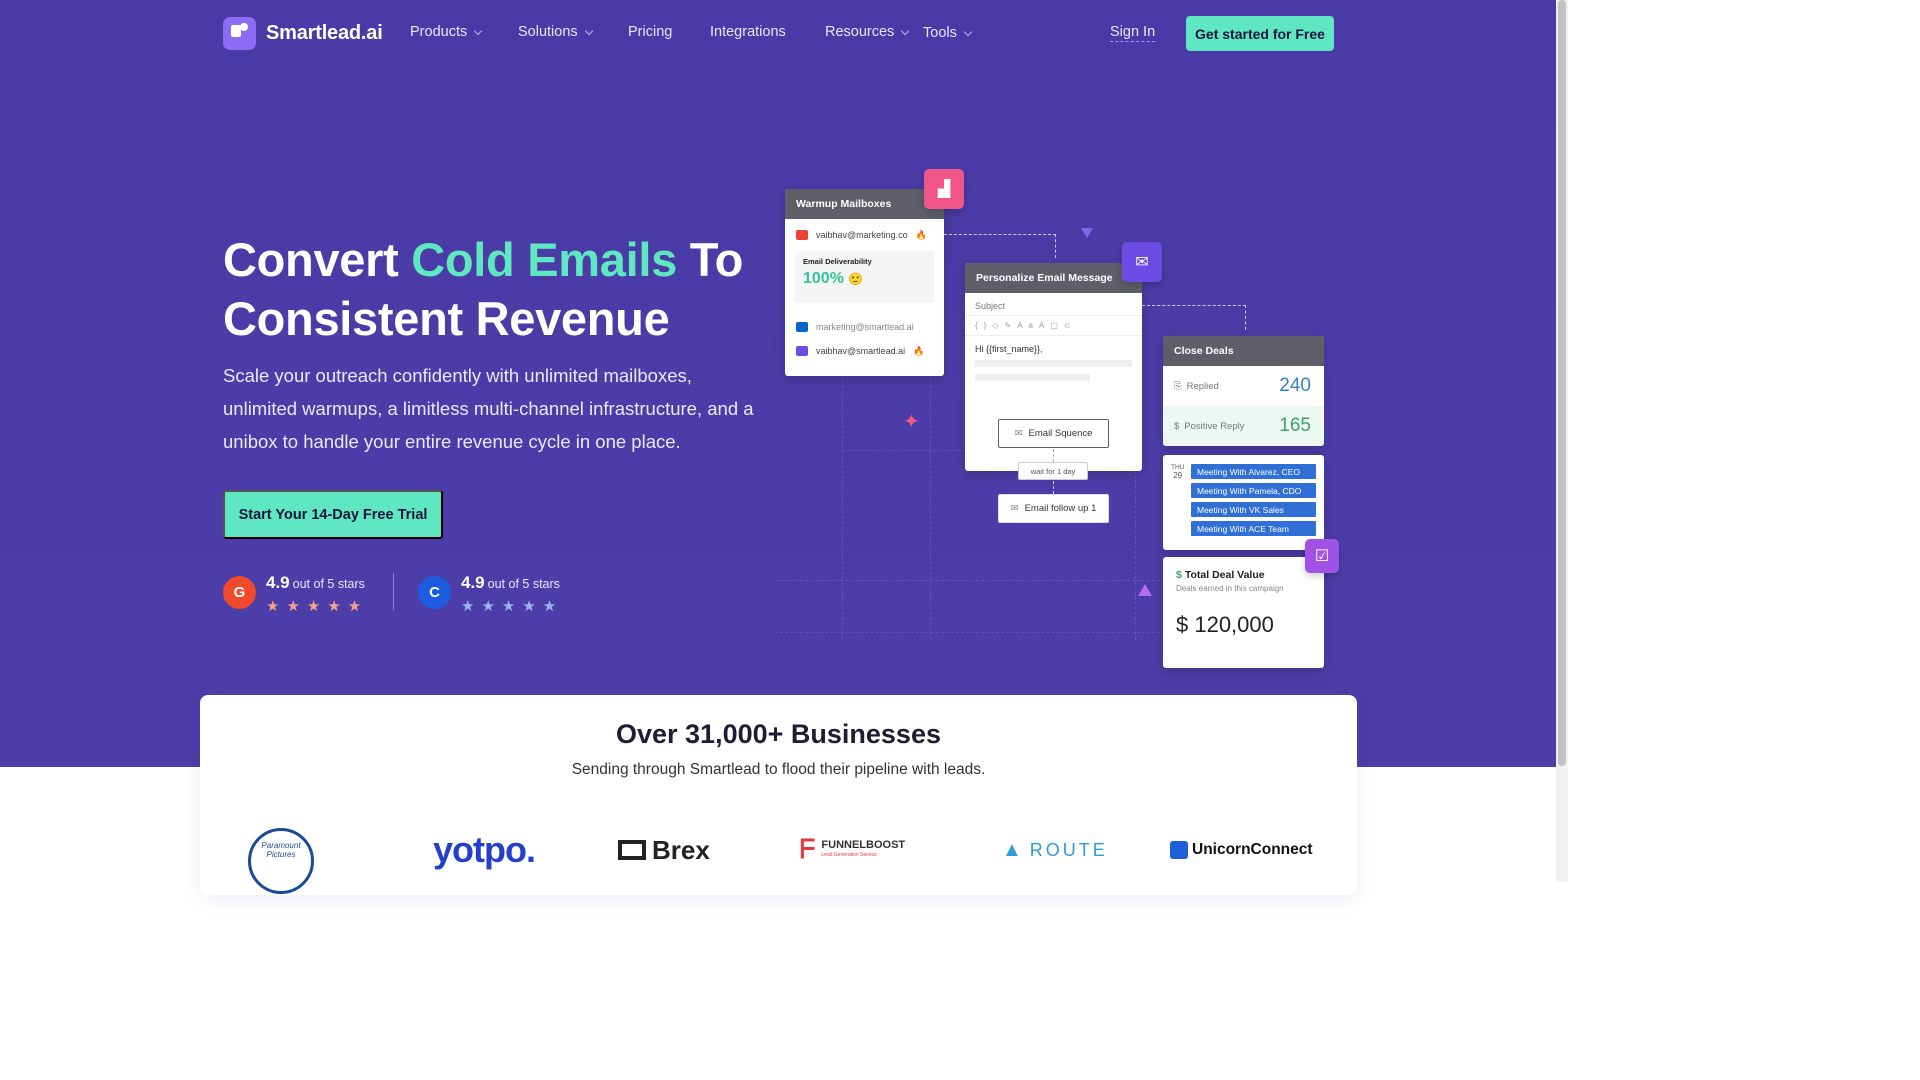  I want to click on nav-integrations: Integrations, so click(748, 32).